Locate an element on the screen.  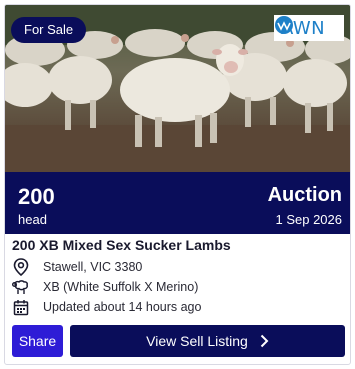
for-sale-badge: For Sale is located at coordinates (49, 30).